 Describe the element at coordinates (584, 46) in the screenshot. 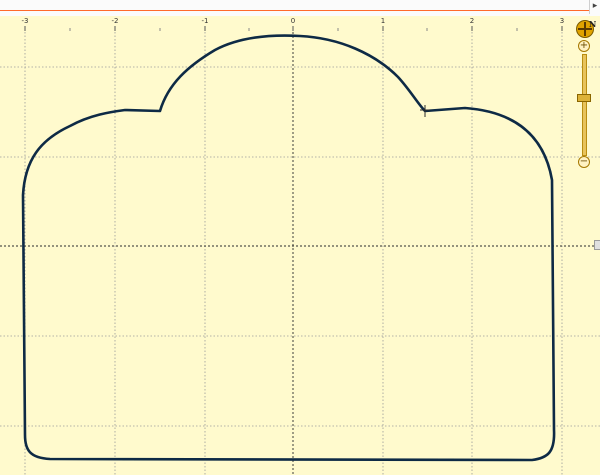

I see `zoom-in-button: +` at that location.